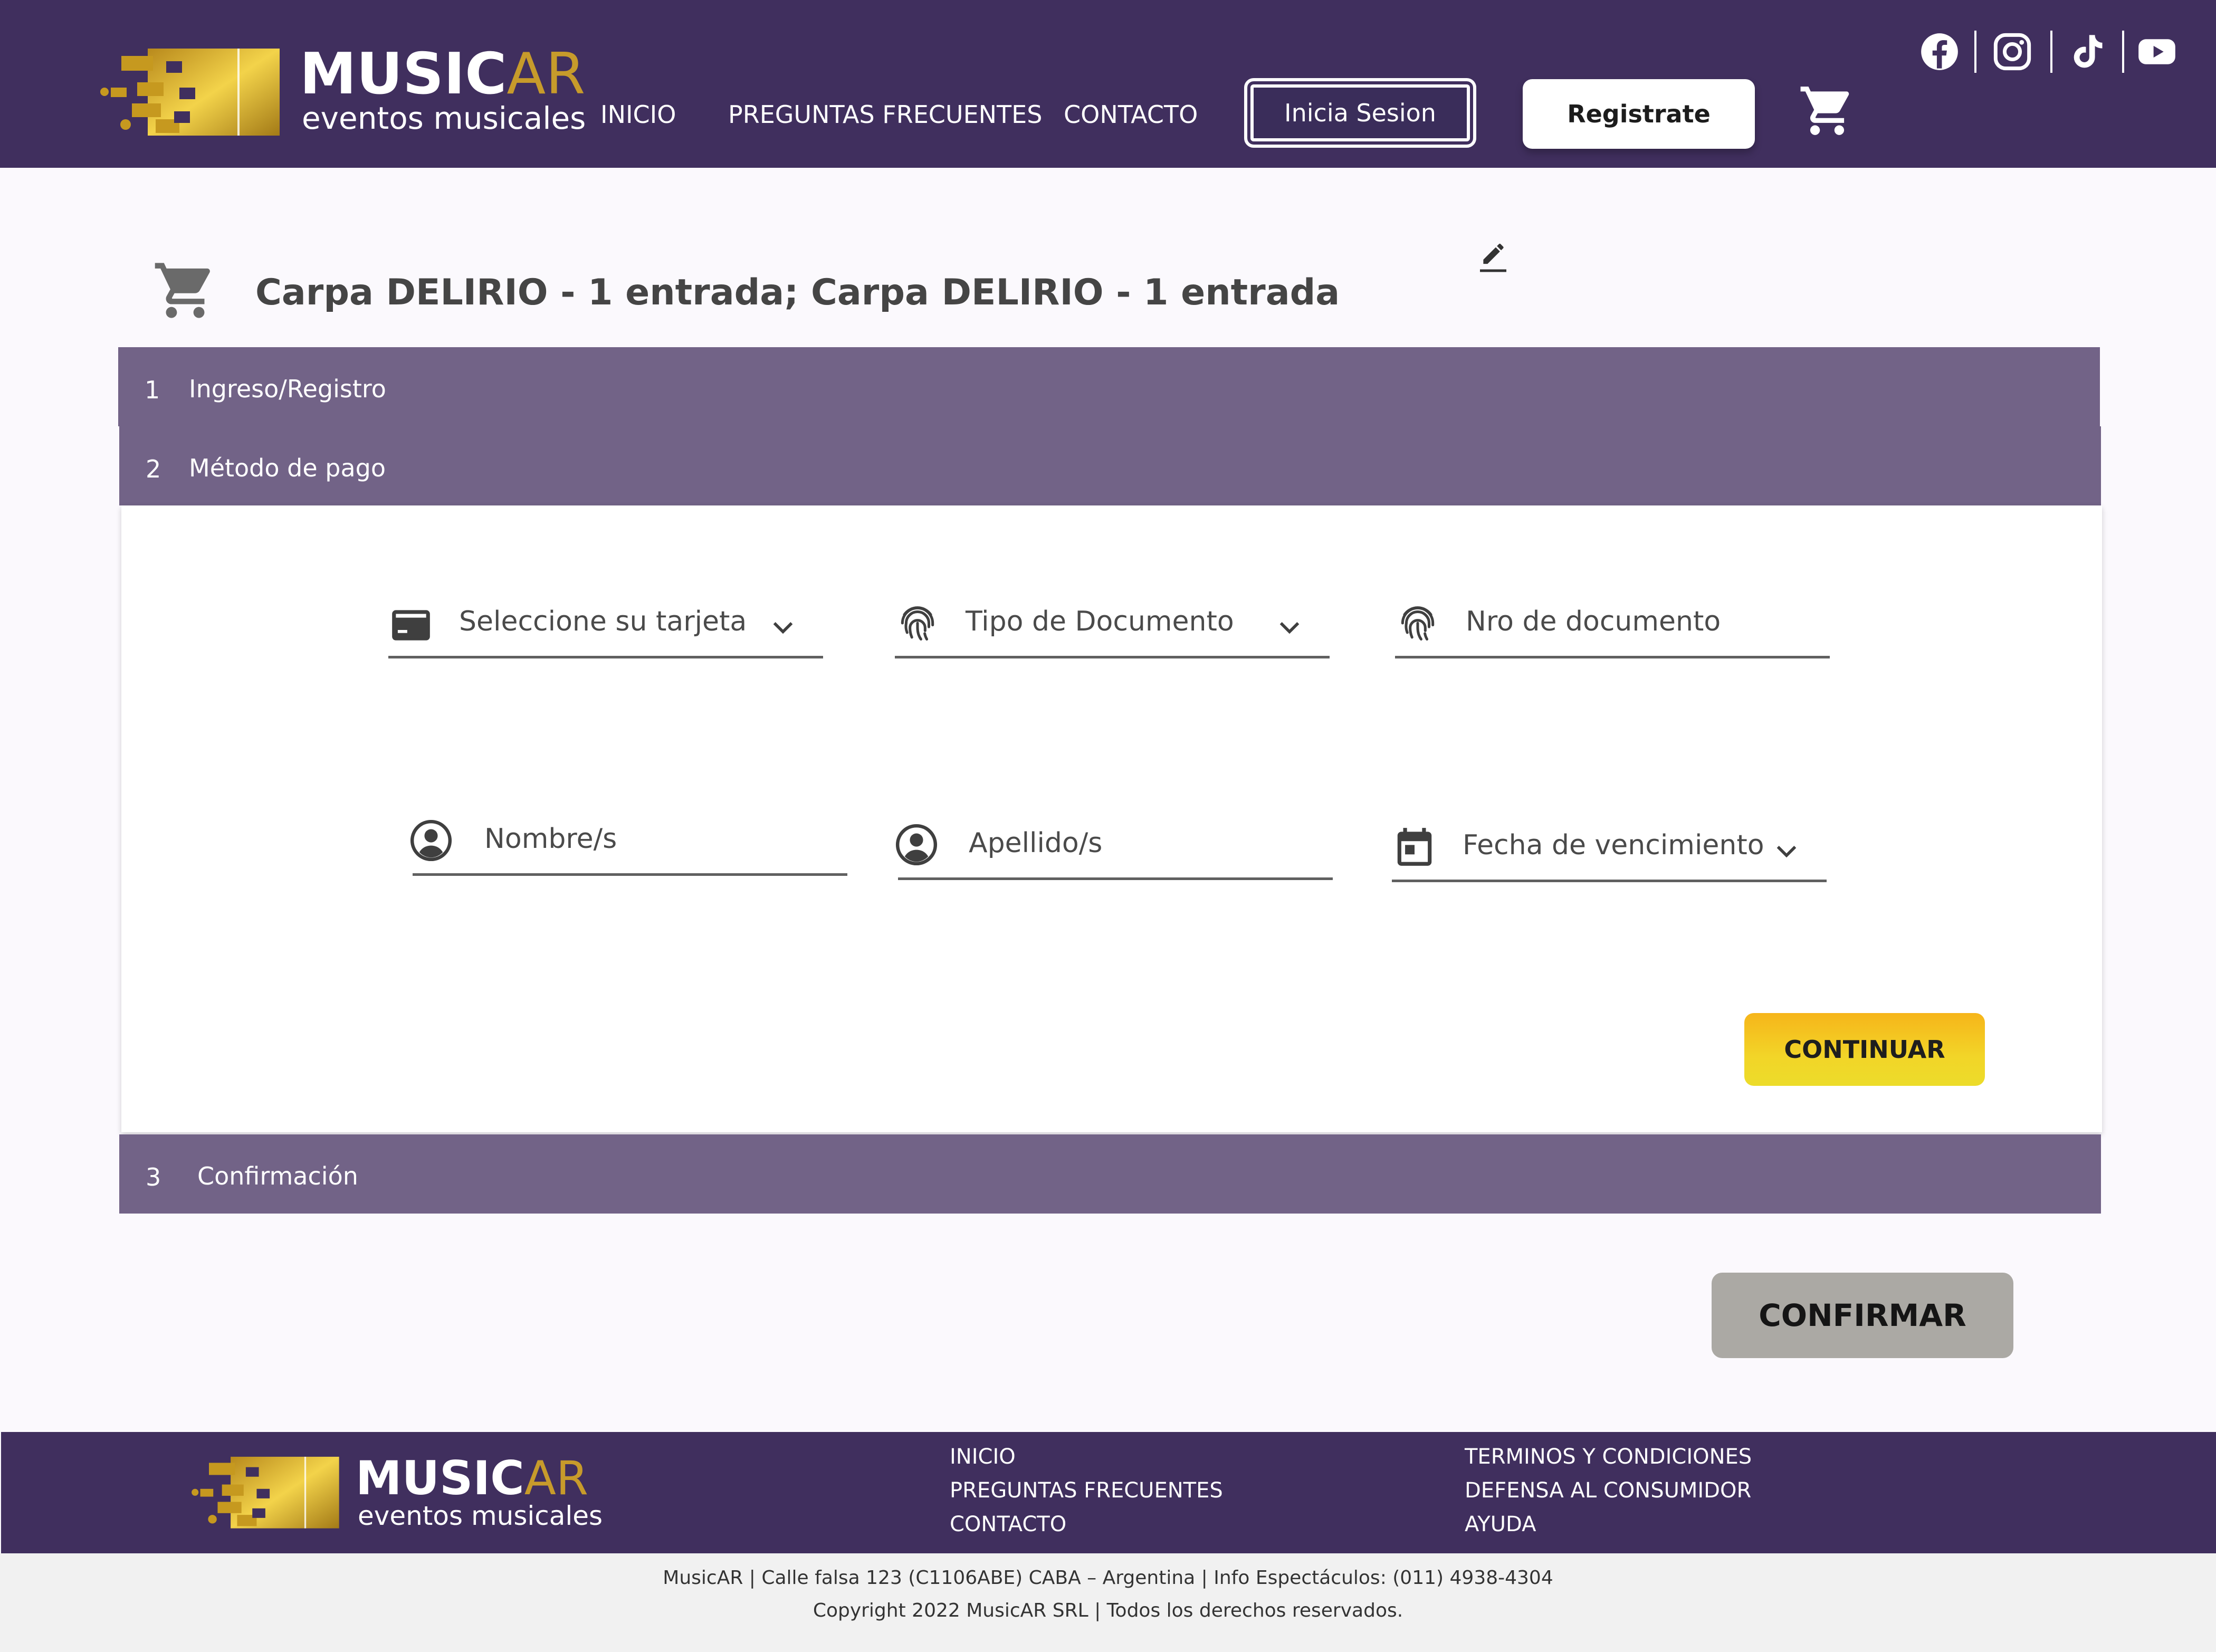  I want to click on instagram-icon, so click(2012, 52).